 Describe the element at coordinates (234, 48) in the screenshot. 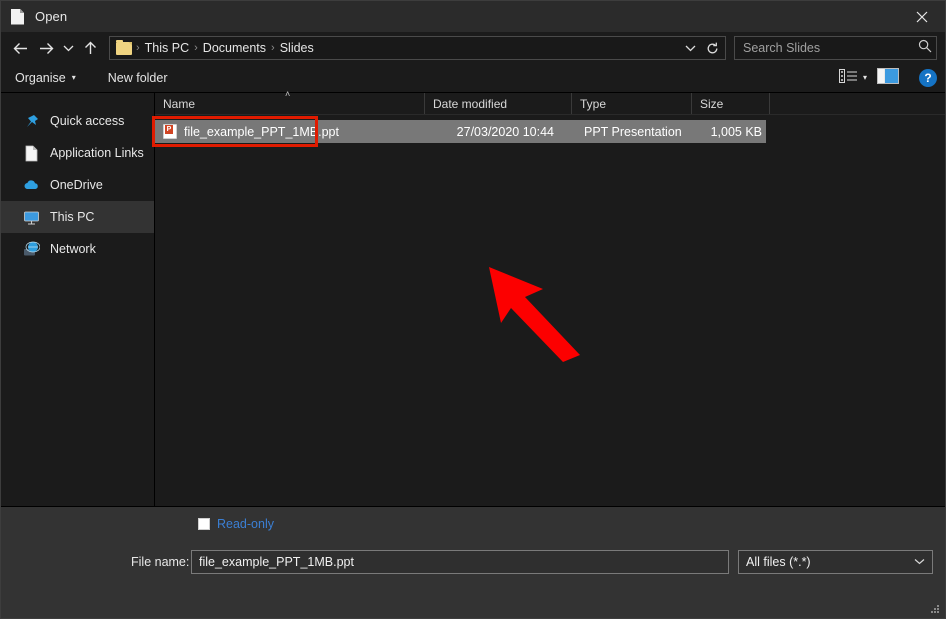

I see `breadcrumb-documents: Documents` at that location.